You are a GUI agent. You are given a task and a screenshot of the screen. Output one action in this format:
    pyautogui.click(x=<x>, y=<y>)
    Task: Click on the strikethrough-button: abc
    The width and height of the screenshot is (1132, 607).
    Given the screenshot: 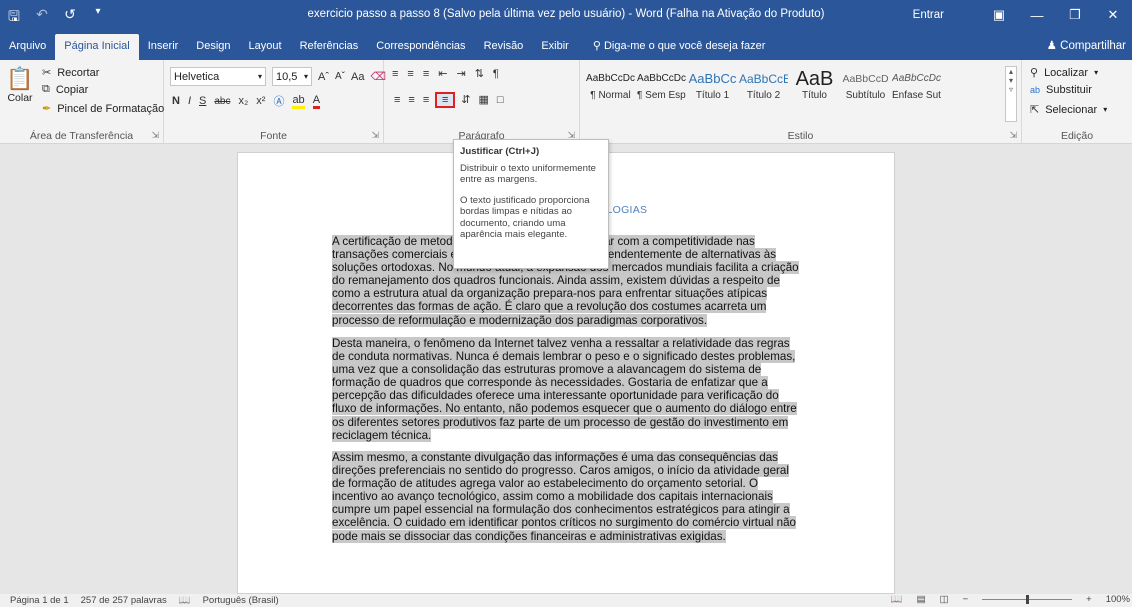 What is the action you would take?
    pyautogui.click(x=222, y=101)
    